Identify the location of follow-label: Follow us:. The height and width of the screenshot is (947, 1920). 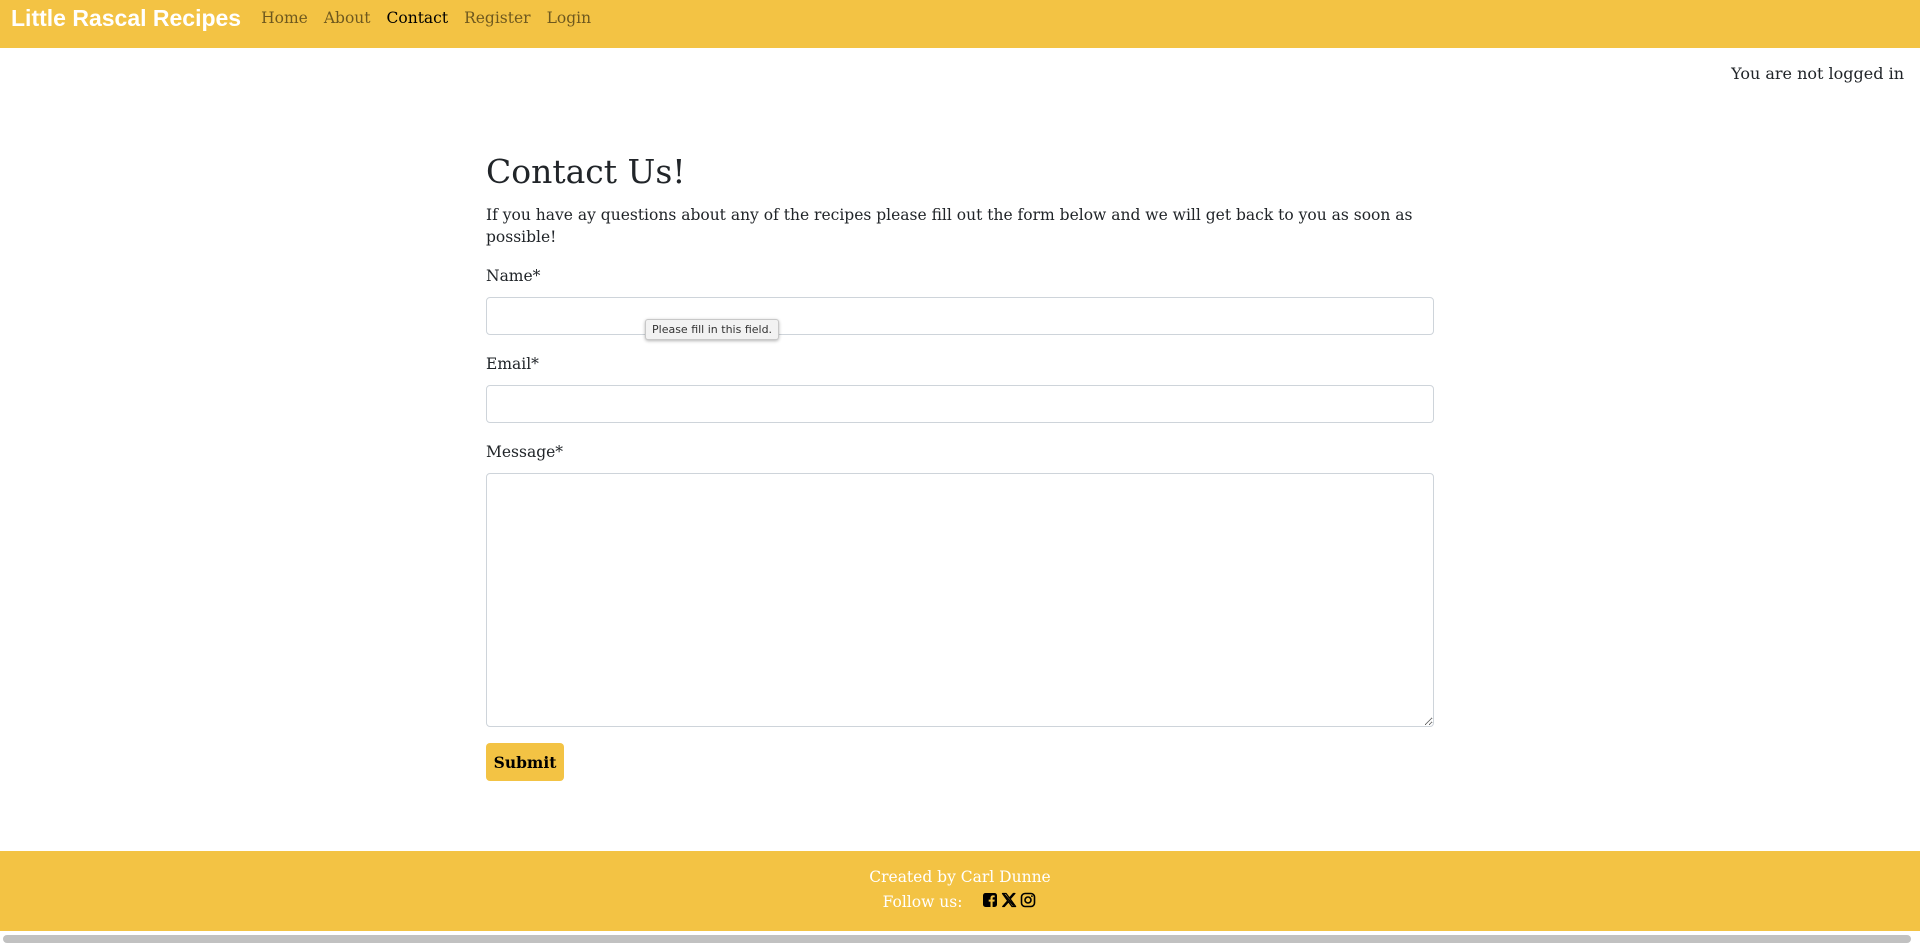
(922, 902).